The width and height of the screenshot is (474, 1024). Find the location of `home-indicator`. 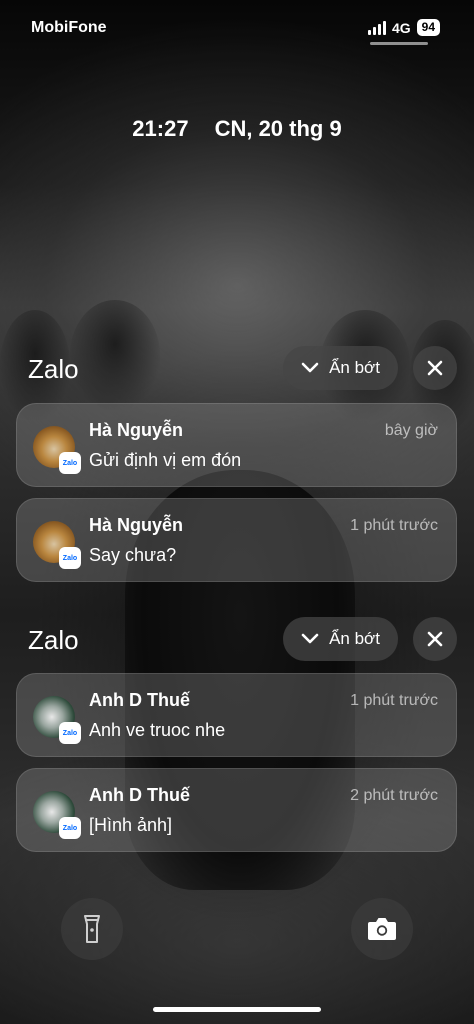

home-indicator is located at coordinates (237, 1009).